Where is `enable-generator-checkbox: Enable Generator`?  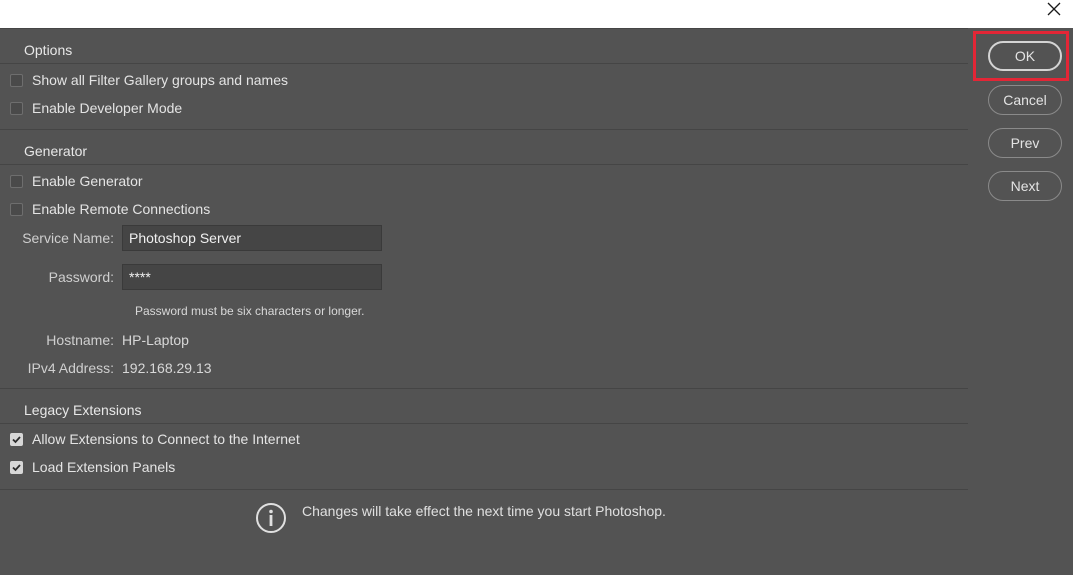
enable-generator-checkbox: Enable Generator is located at coordinates (76, 181).